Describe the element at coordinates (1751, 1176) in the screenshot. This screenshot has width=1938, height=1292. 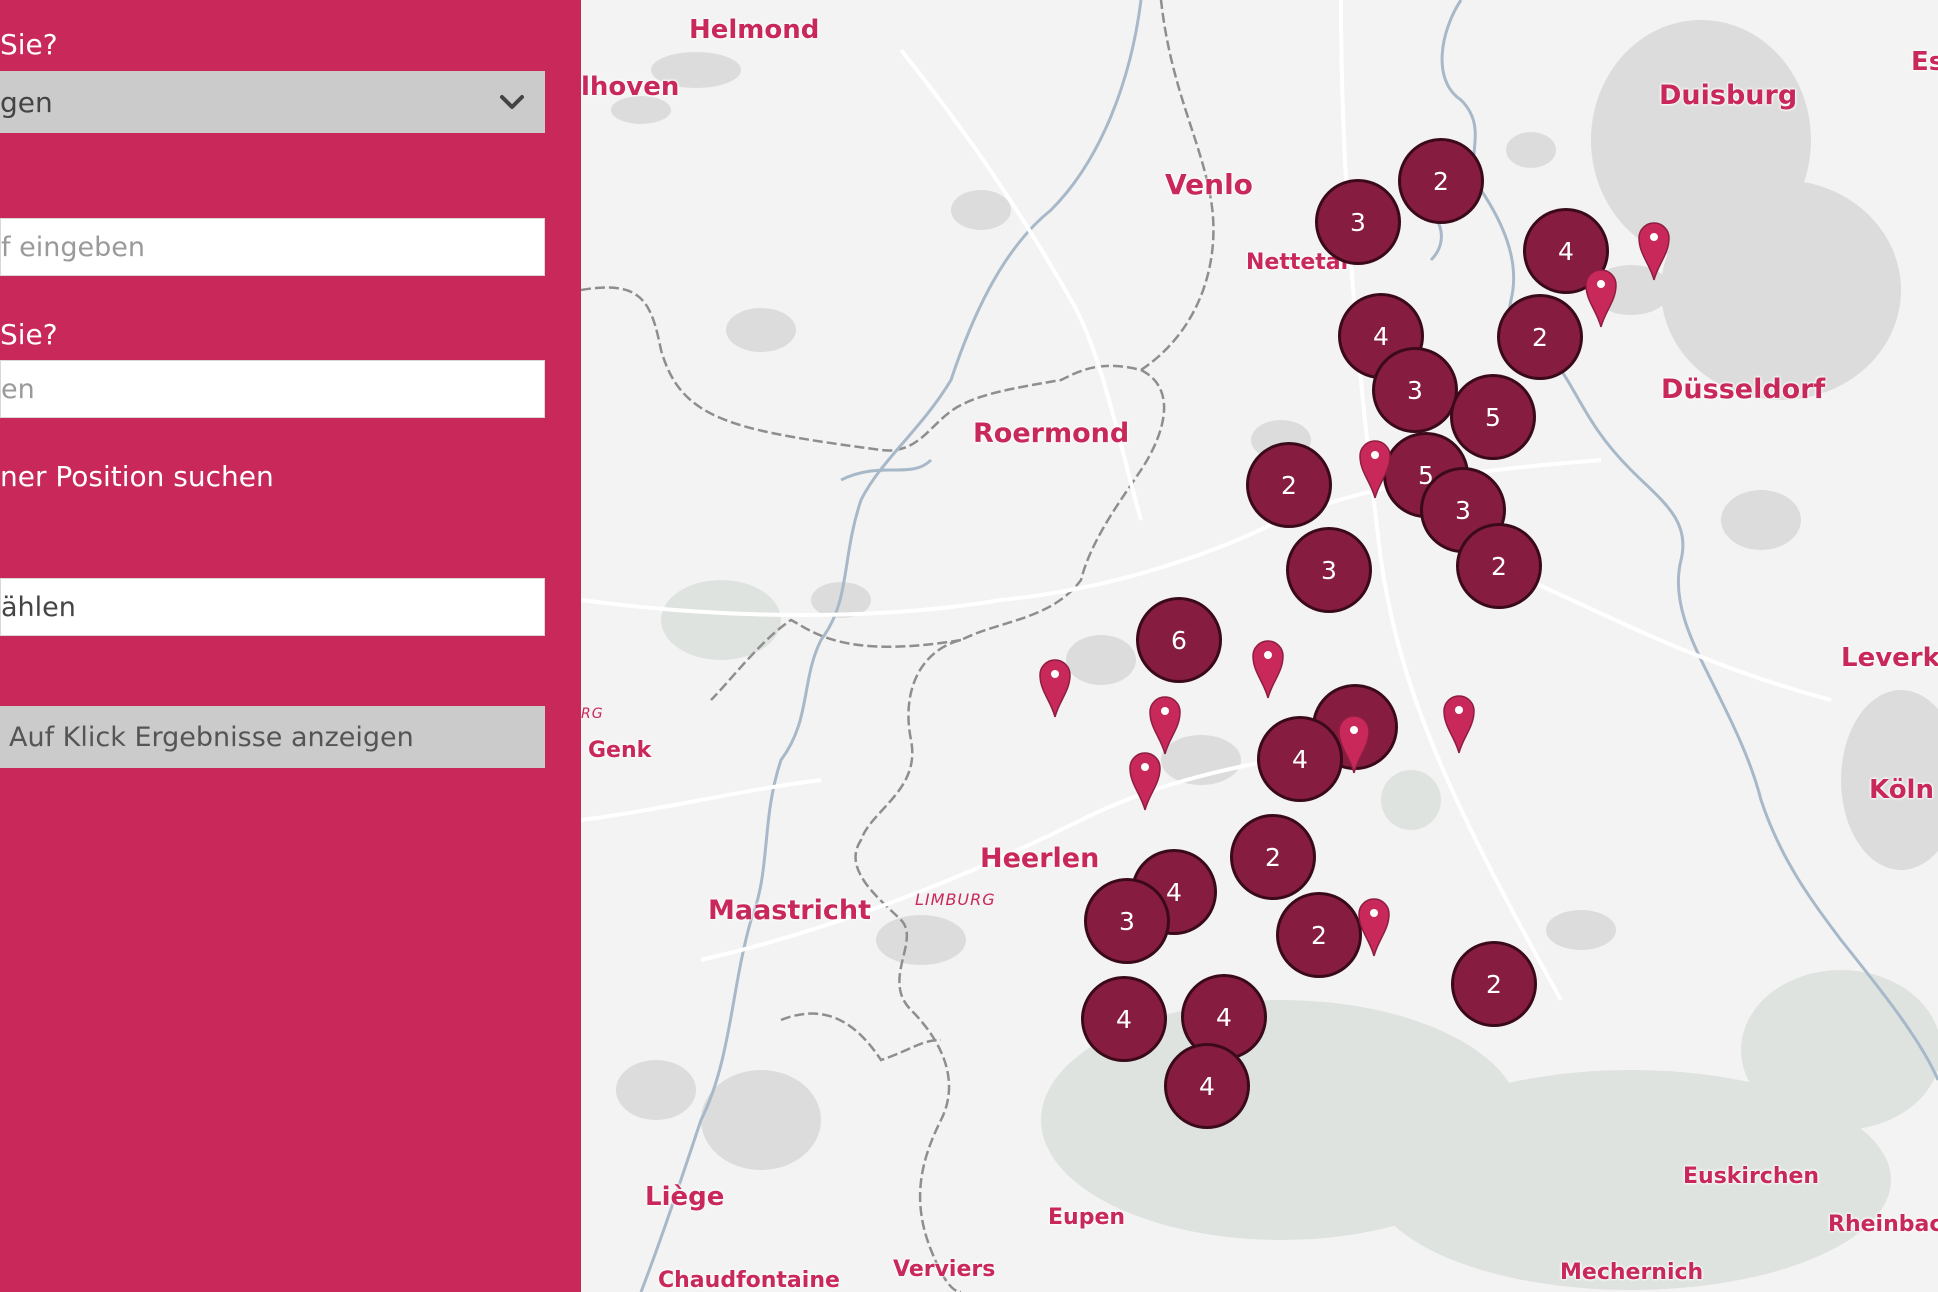
I see `city-label-euskirchen: Euskirchen` at that location.